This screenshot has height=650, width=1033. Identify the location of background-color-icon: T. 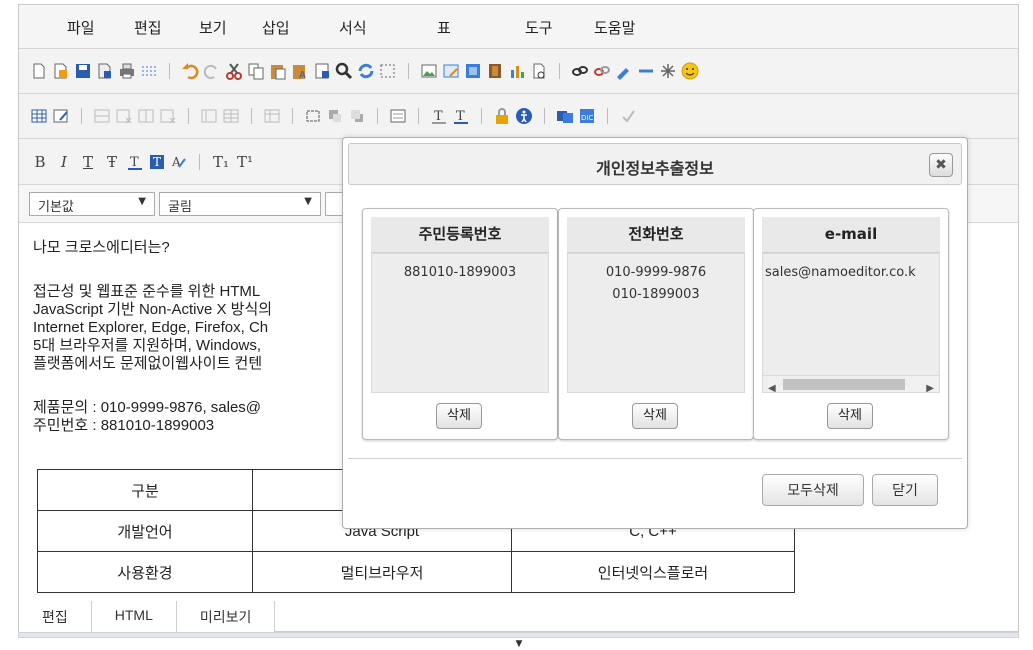
(157, 162).